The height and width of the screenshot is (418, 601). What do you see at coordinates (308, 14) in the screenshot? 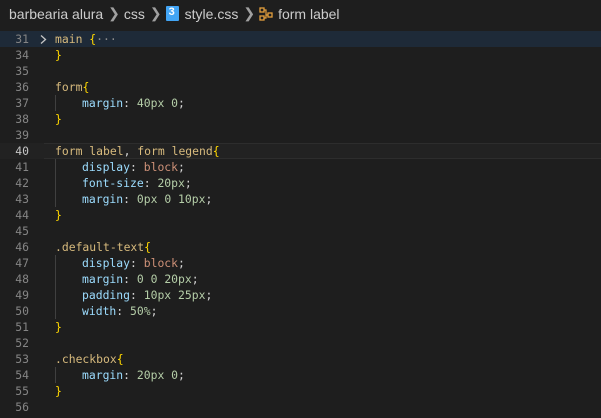
I see `breadcrumb-symbol: form label` at bounding box center [308, 14].